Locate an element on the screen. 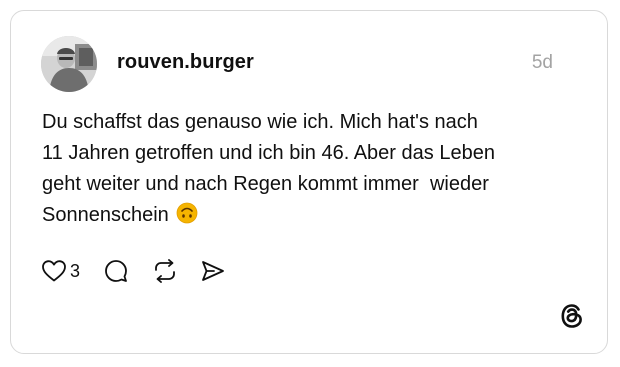 The width and height of the screenshot is (620, 367). send-icon is located at coordinates (213, 271).